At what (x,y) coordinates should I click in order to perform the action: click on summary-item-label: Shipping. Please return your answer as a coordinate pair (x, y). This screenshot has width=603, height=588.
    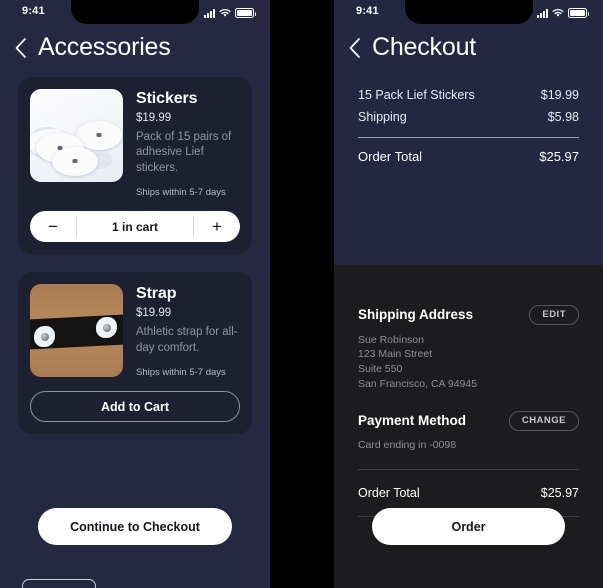
    Looking at the image, I should click on (382, 116).